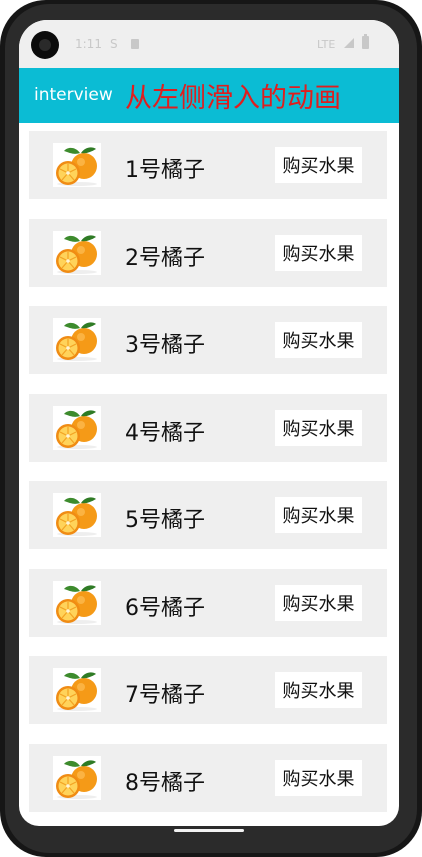  Describe the element at coordinates (73, 95) in the screenshot. I see `app-name: interview` at that location.